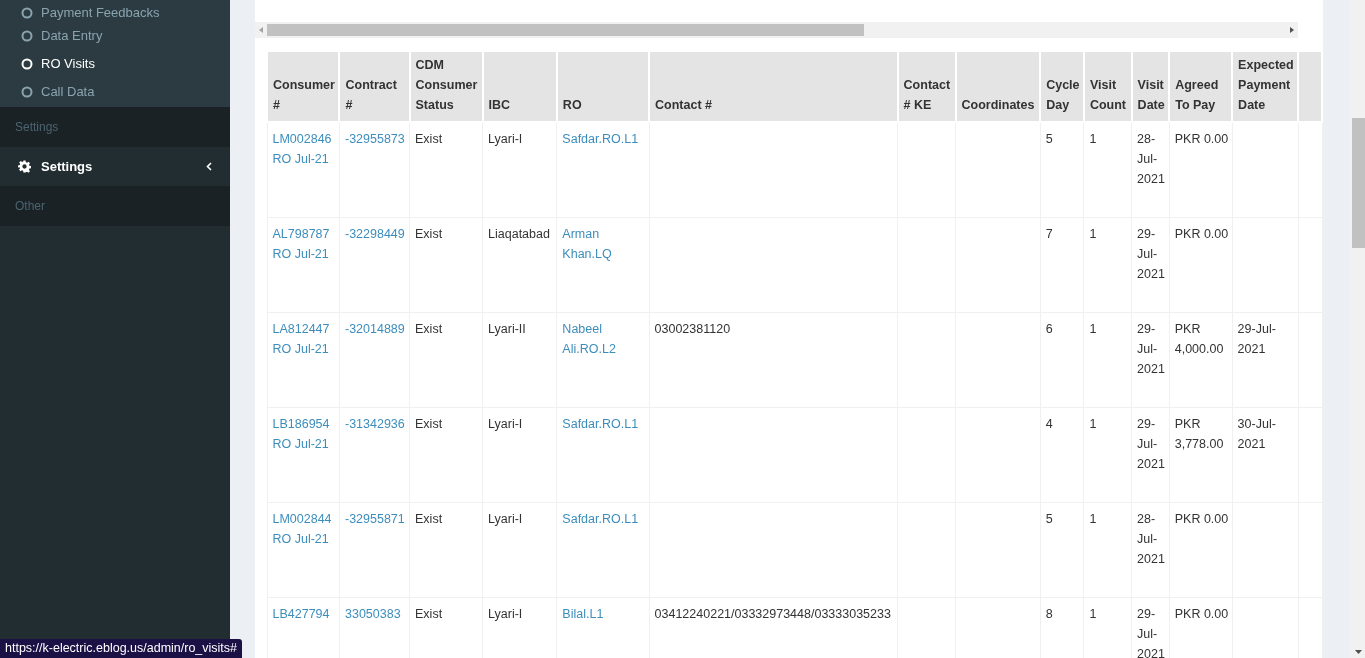 The image size is (1365, 658). I want to click on column-header: Visit Date, so click(1150, 86).